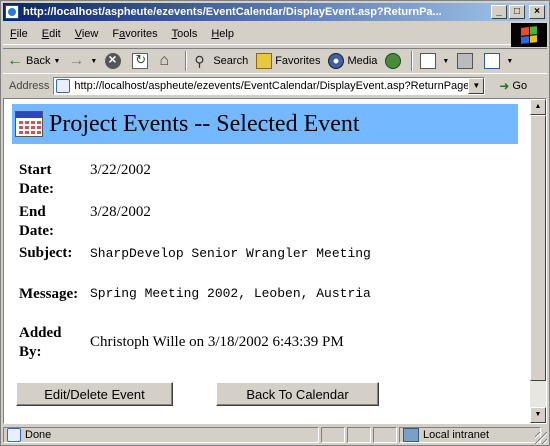  I want to click on favorites-icon, so click(264, 61).